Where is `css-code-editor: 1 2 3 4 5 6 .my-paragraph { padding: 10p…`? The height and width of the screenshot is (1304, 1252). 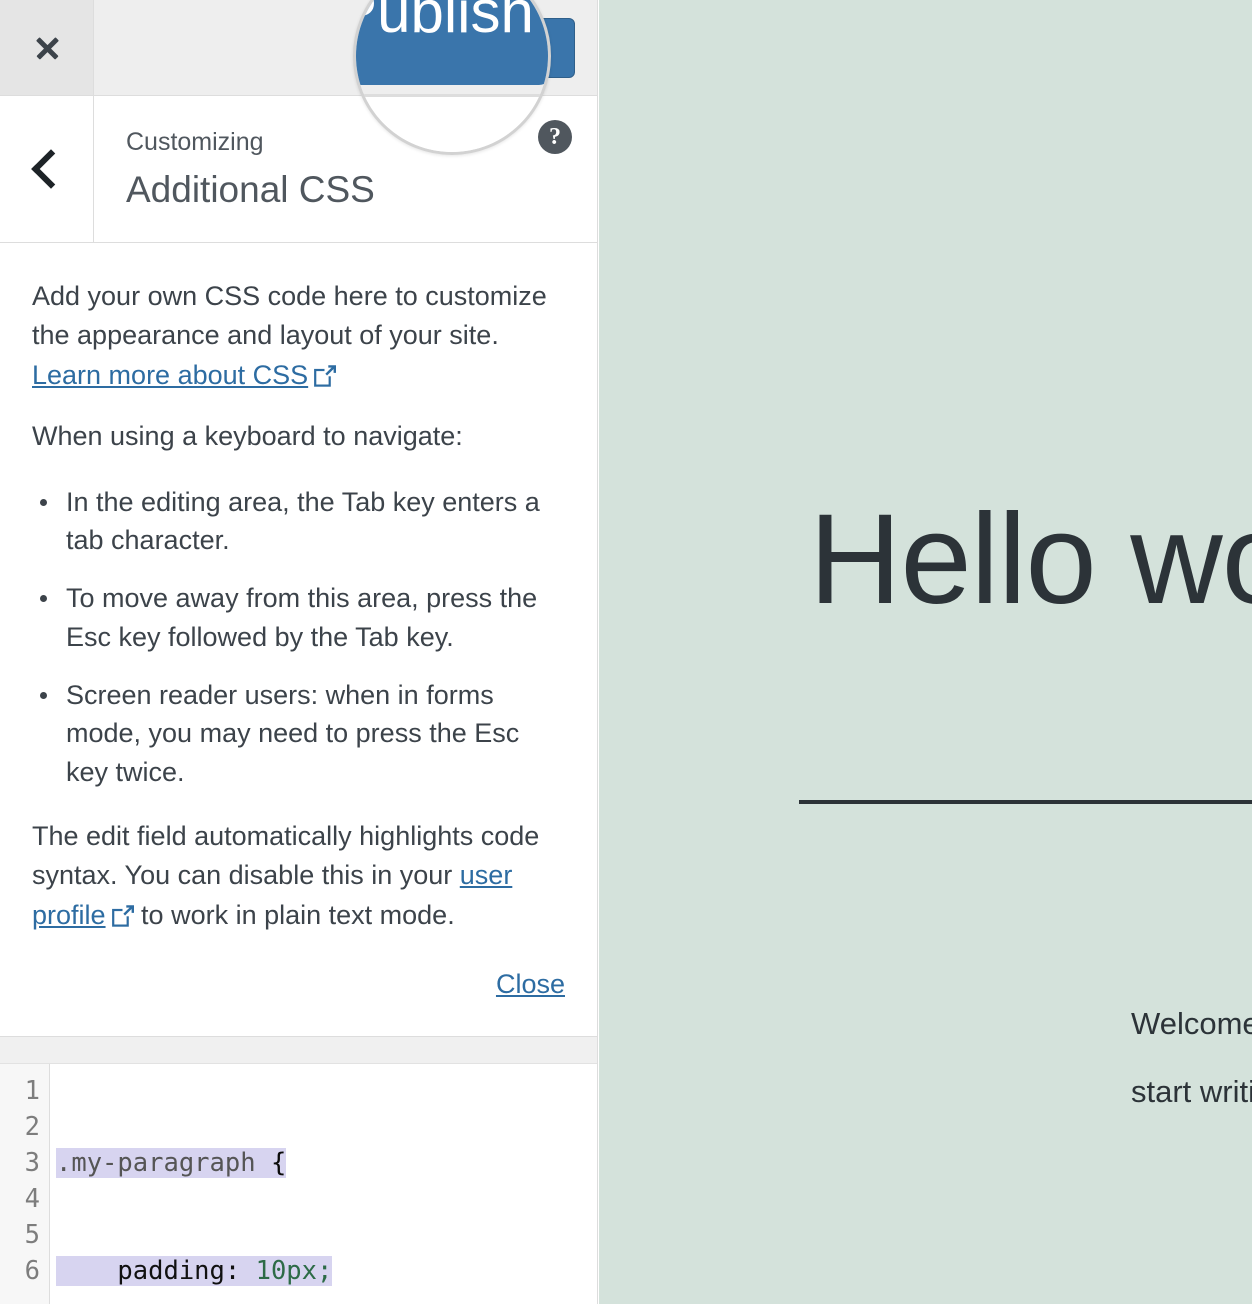
css-code-editor: 1 2 3 4 5 6 .my-paragraph { padding: 10p… is located at coordinates (298, 1184).